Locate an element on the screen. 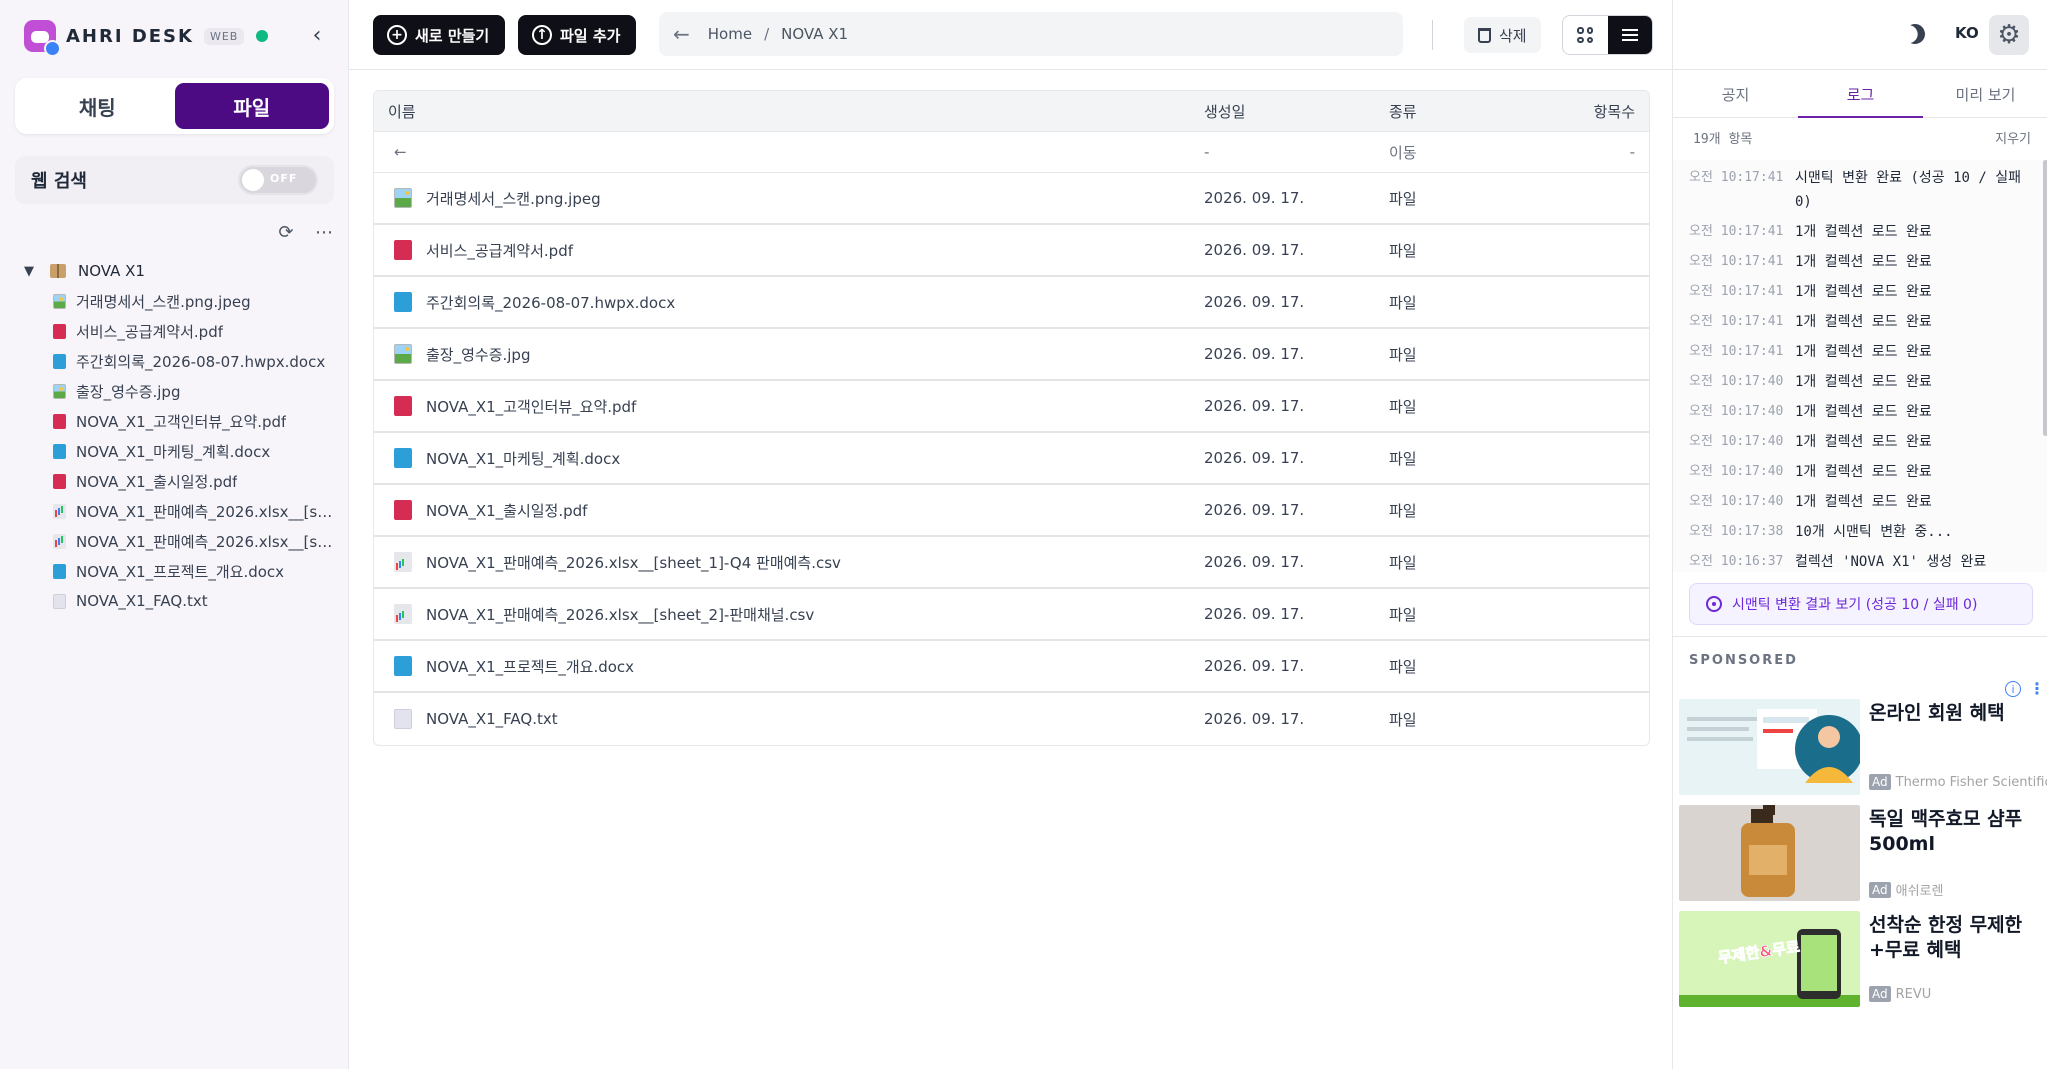 The width and height of the screenshot is (2047, 1069). settings-button: ⚙ is located at coordinates (2009, 35).